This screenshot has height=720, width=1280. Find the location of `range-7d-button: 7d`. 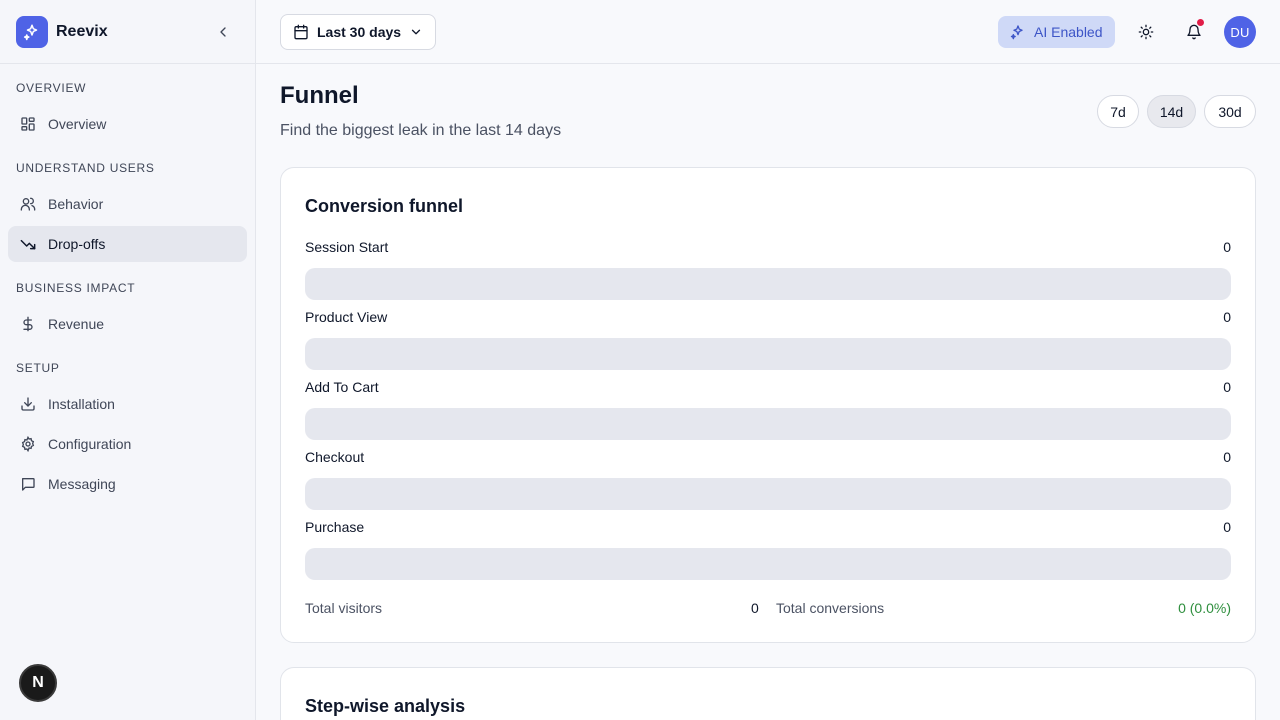

range-7d-button: 7d is located at coordinates (1118, 111).